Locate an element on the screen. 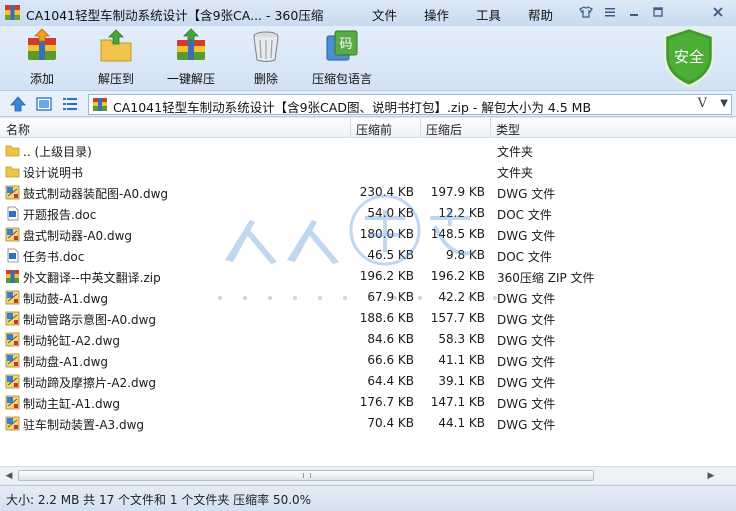 The height and width of the screenshot is (511, 736). safe-label: 安全 is located at coordinates (689, 57).